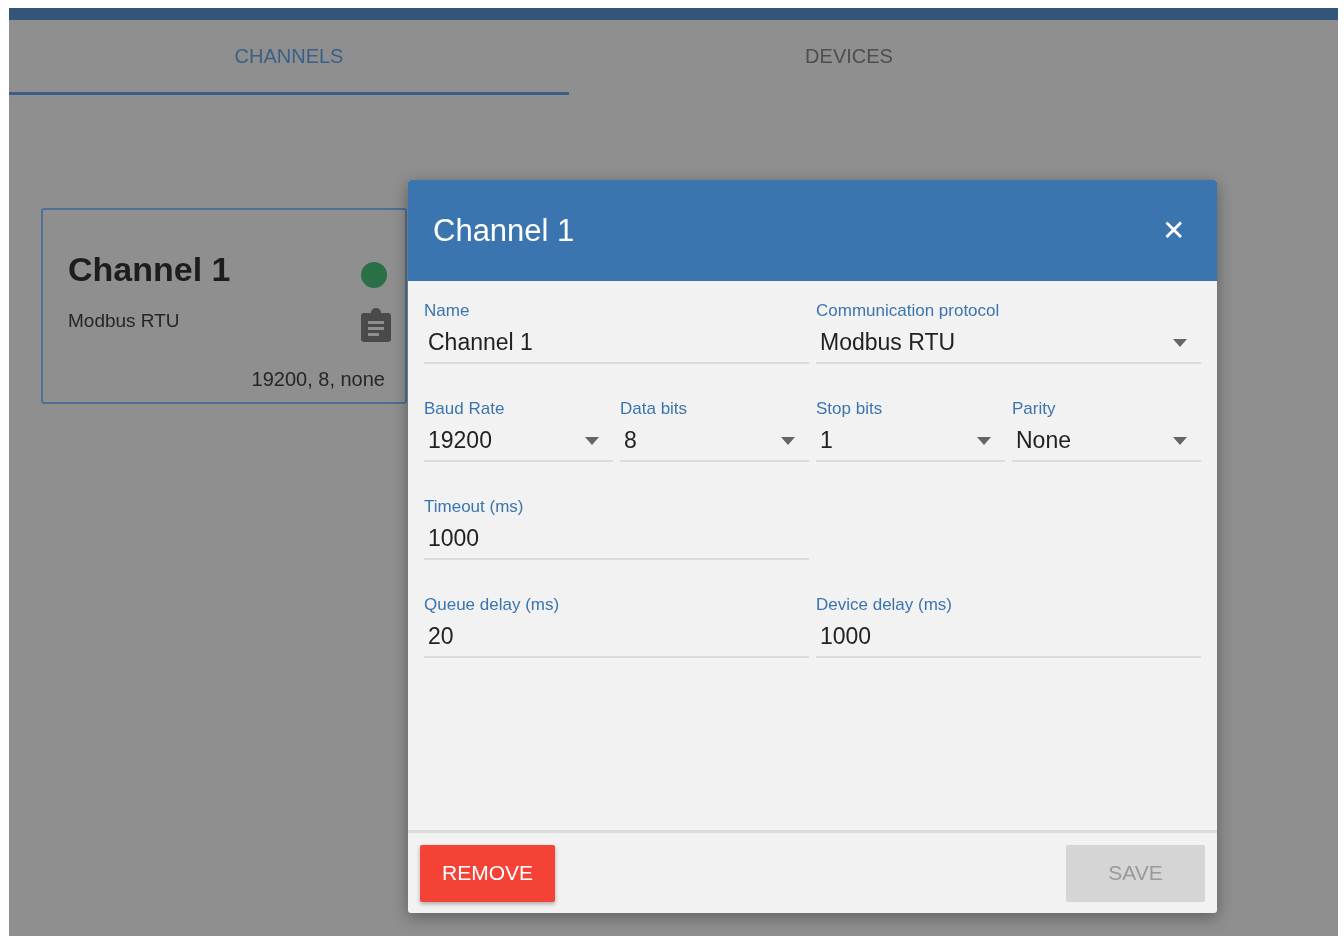 The width and height of the screenshot is (1344, 936). What do you see at coordinates (885, 605) in the screenshot?
I see `field-label: Device delay (ms)` at bounding box center [885, 605].